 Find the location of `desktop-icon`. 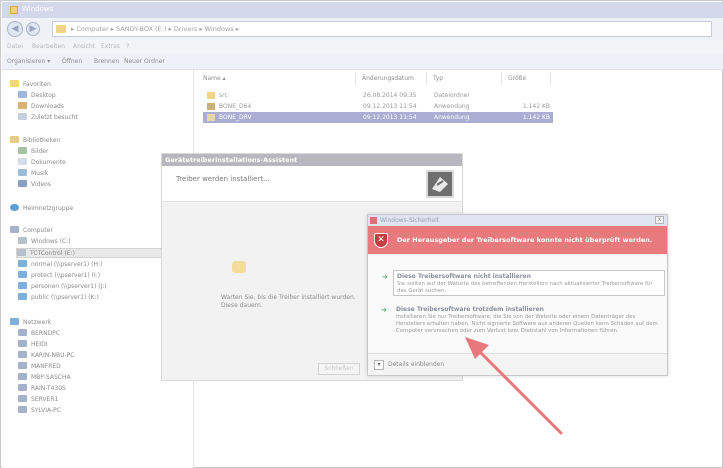

desktop-icon is located at coordinates (22, 94).